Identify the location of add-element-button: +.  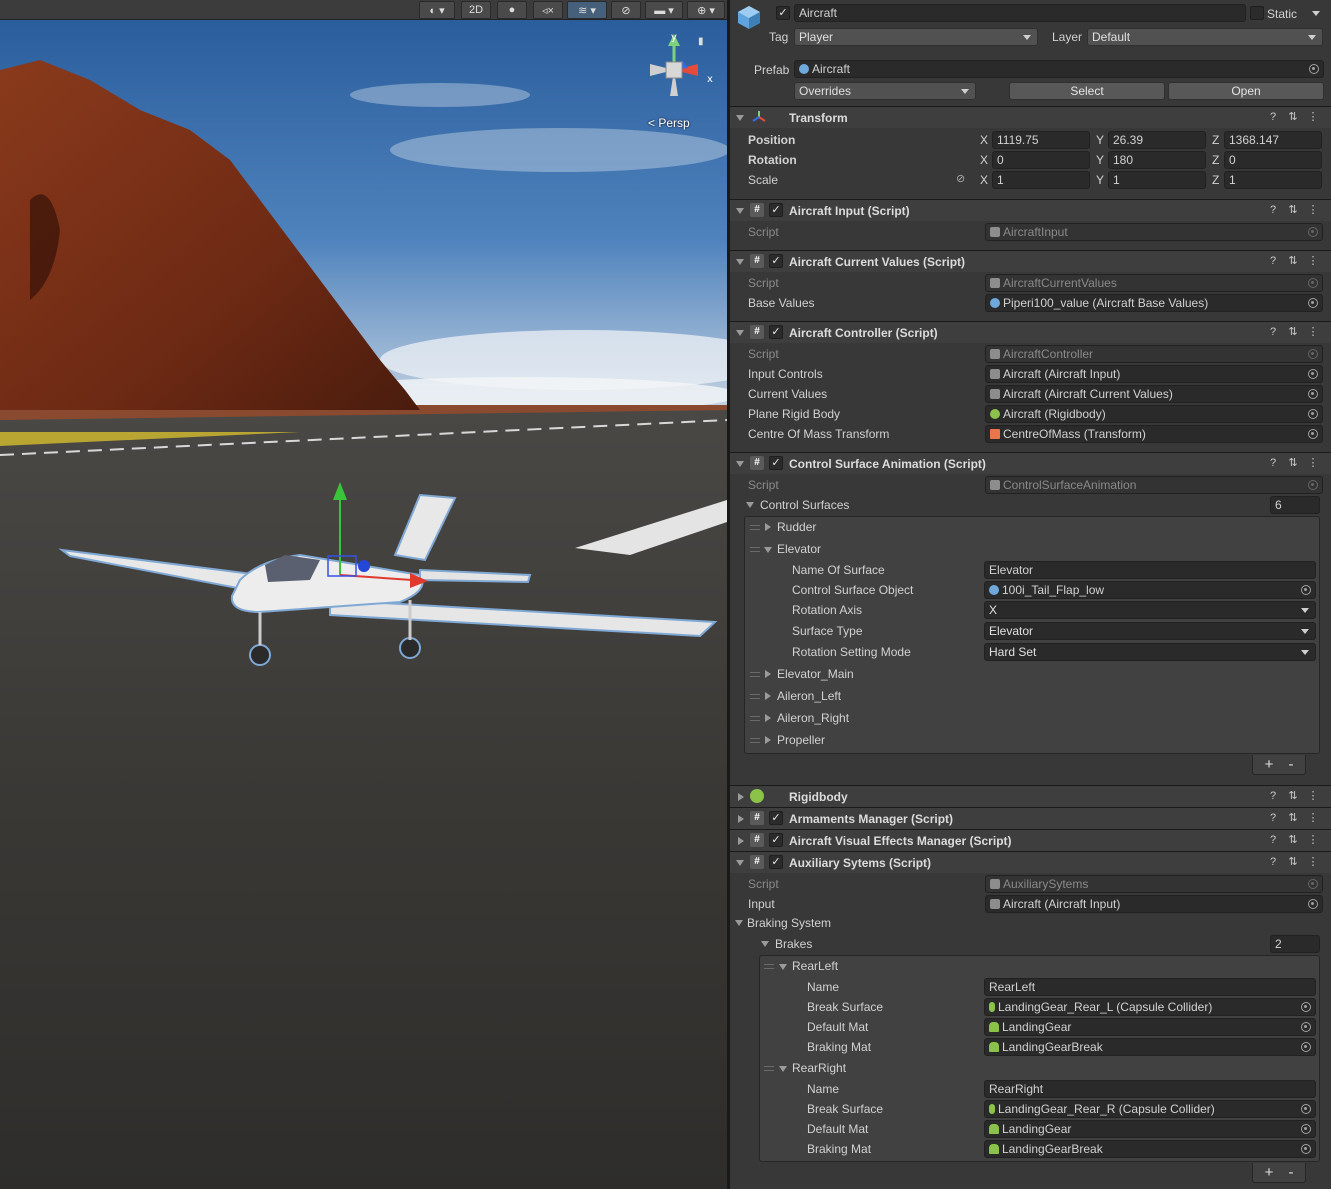
(1269, 765).